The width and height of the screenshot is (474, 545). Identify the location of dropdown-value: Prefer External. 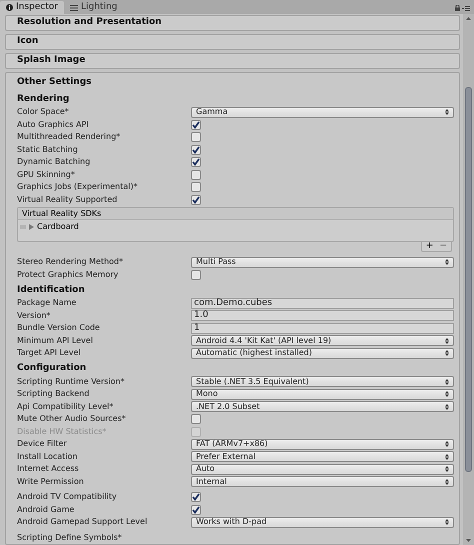
(226, 456).